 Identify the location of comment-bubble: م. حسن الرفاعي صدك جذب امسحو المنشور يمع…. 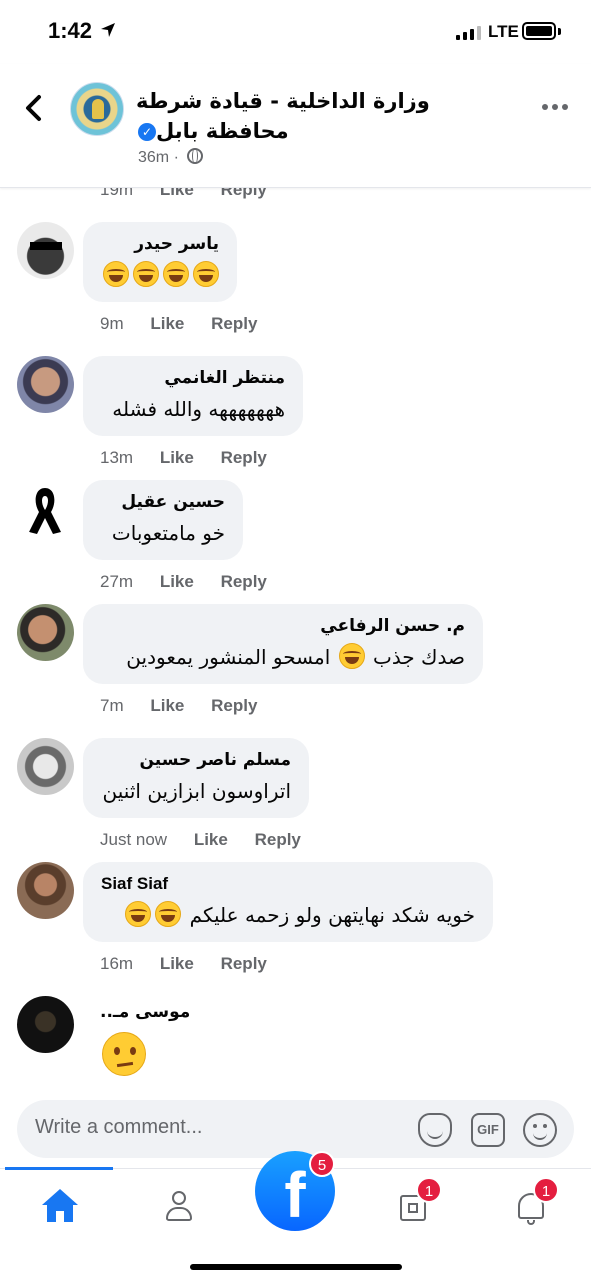
(283, 644).